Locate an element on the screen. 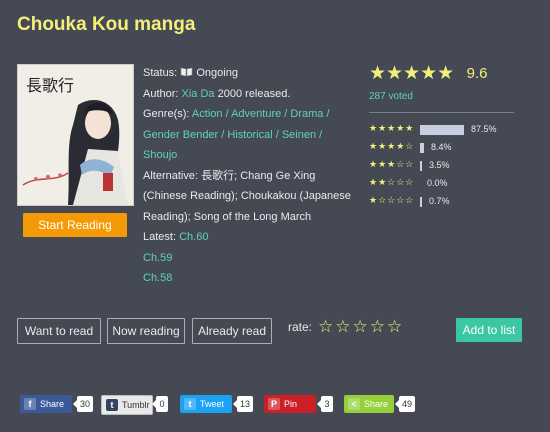 This screenshot has width=550, height=432. share-label: Tweet is located at coordinates (212, 404).